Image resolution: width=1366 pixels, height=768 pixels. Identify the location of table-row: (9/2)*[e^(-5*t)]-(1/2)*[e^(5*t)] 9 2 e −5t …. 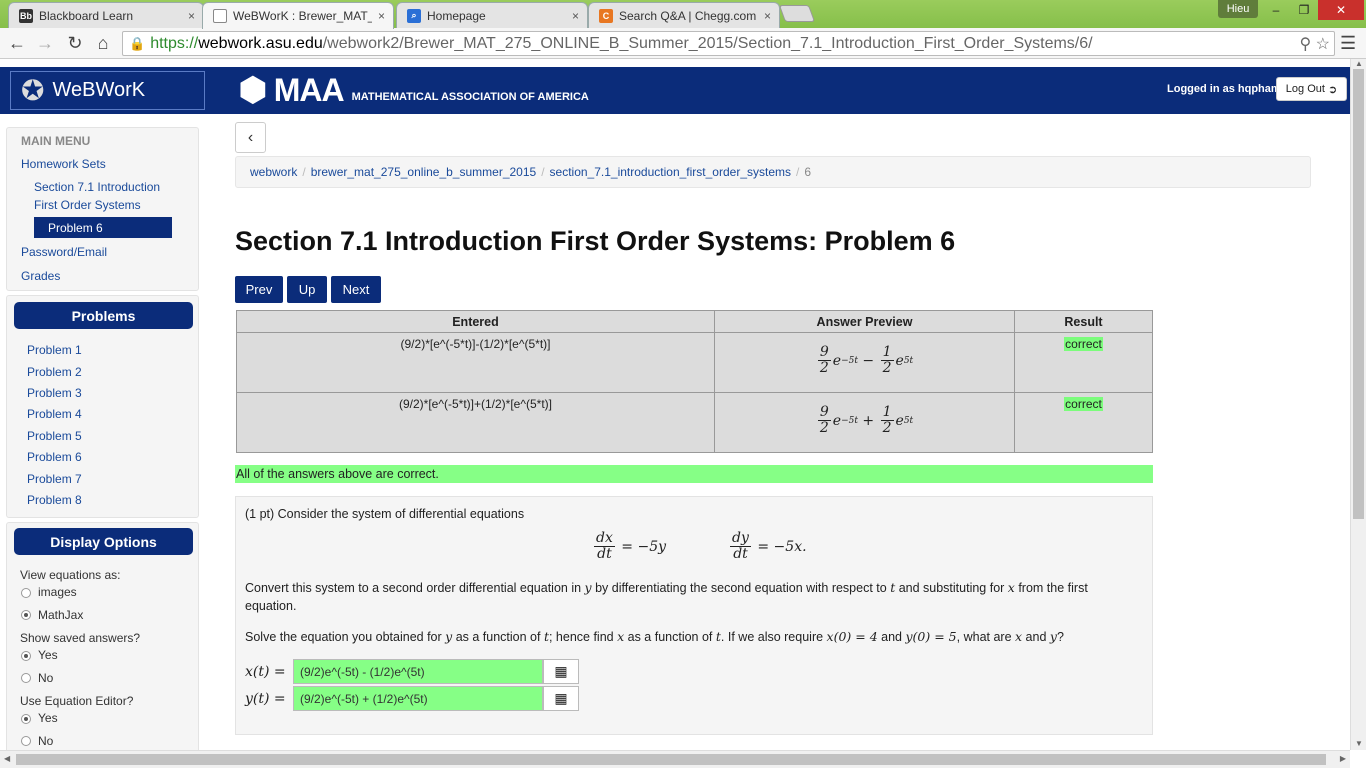
(694, 362).